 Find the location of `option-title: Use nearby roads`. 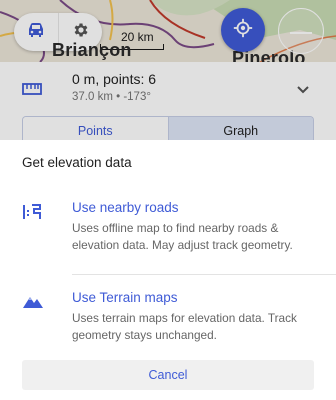

option-title: Use nearby roads is located at coordinates (125, 207).